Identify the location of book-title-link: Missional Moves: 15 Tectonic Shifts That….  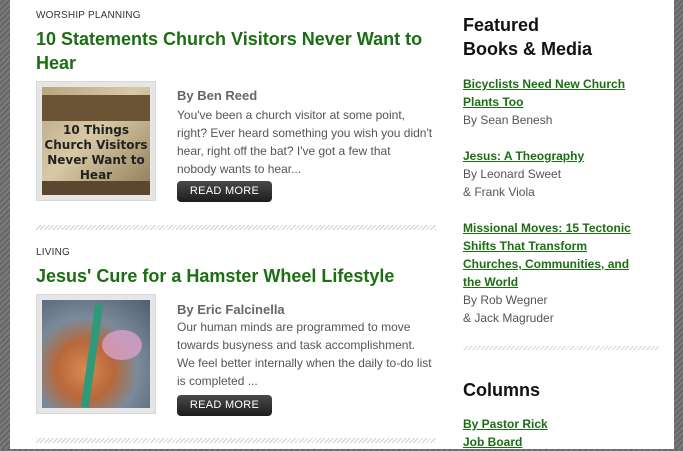
(548, 255).